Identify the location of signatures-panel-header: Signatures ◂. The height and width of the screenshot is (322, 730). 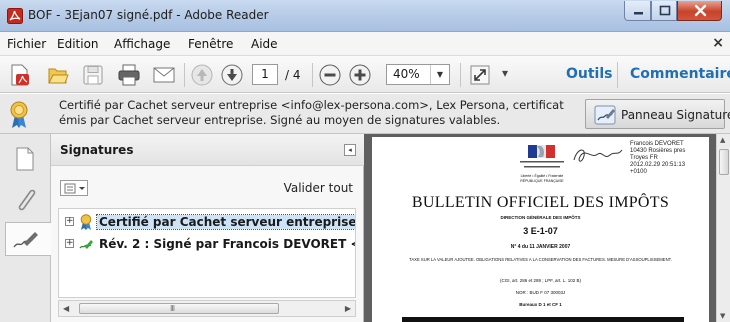
(207, 150).